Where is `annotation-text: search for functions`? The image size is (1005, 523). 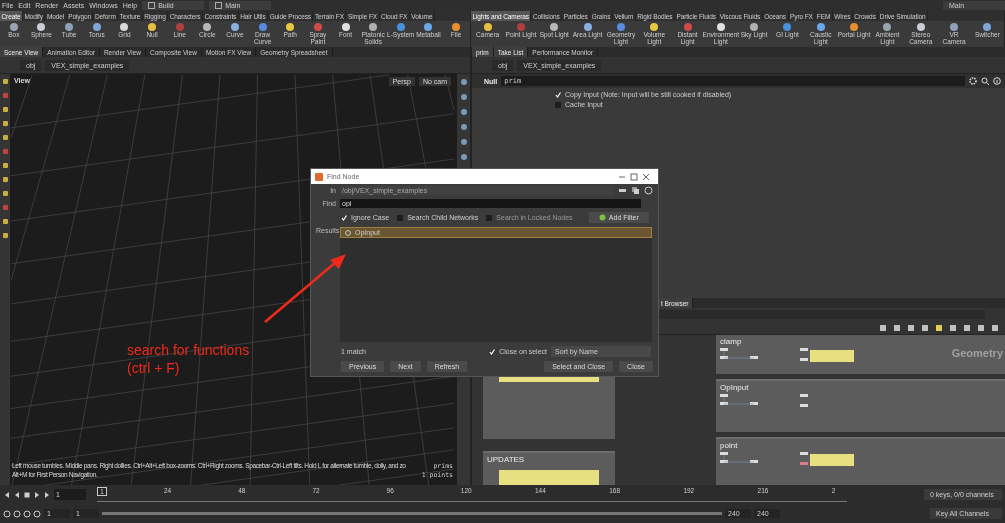 annotation-text: search for functions is located at coordinates (188, 351).